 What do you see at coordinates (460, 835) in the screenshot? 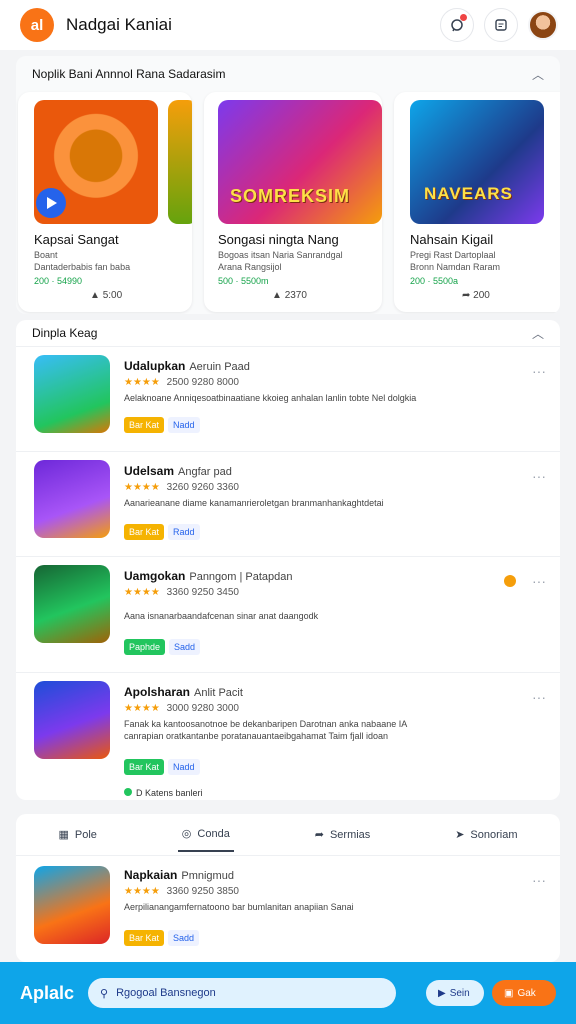
I see `send-icon: ➤` at bounding box center [460, 835].